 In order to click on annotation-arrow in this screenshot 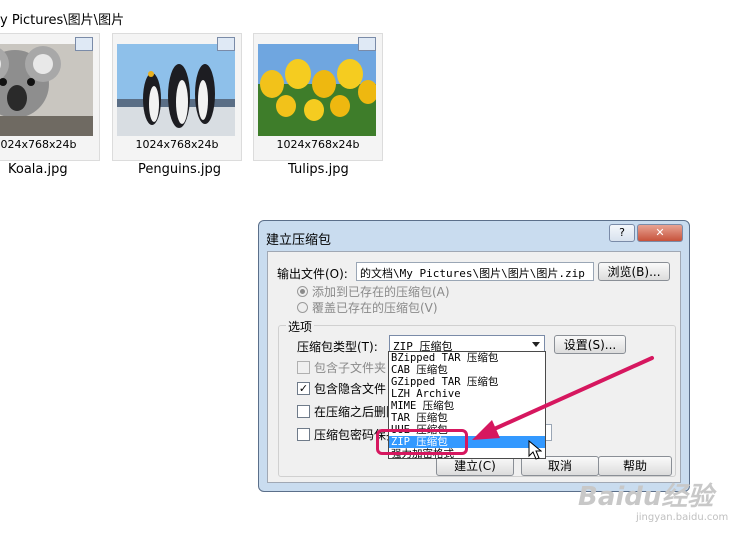, I will do `click(563, 398)`.